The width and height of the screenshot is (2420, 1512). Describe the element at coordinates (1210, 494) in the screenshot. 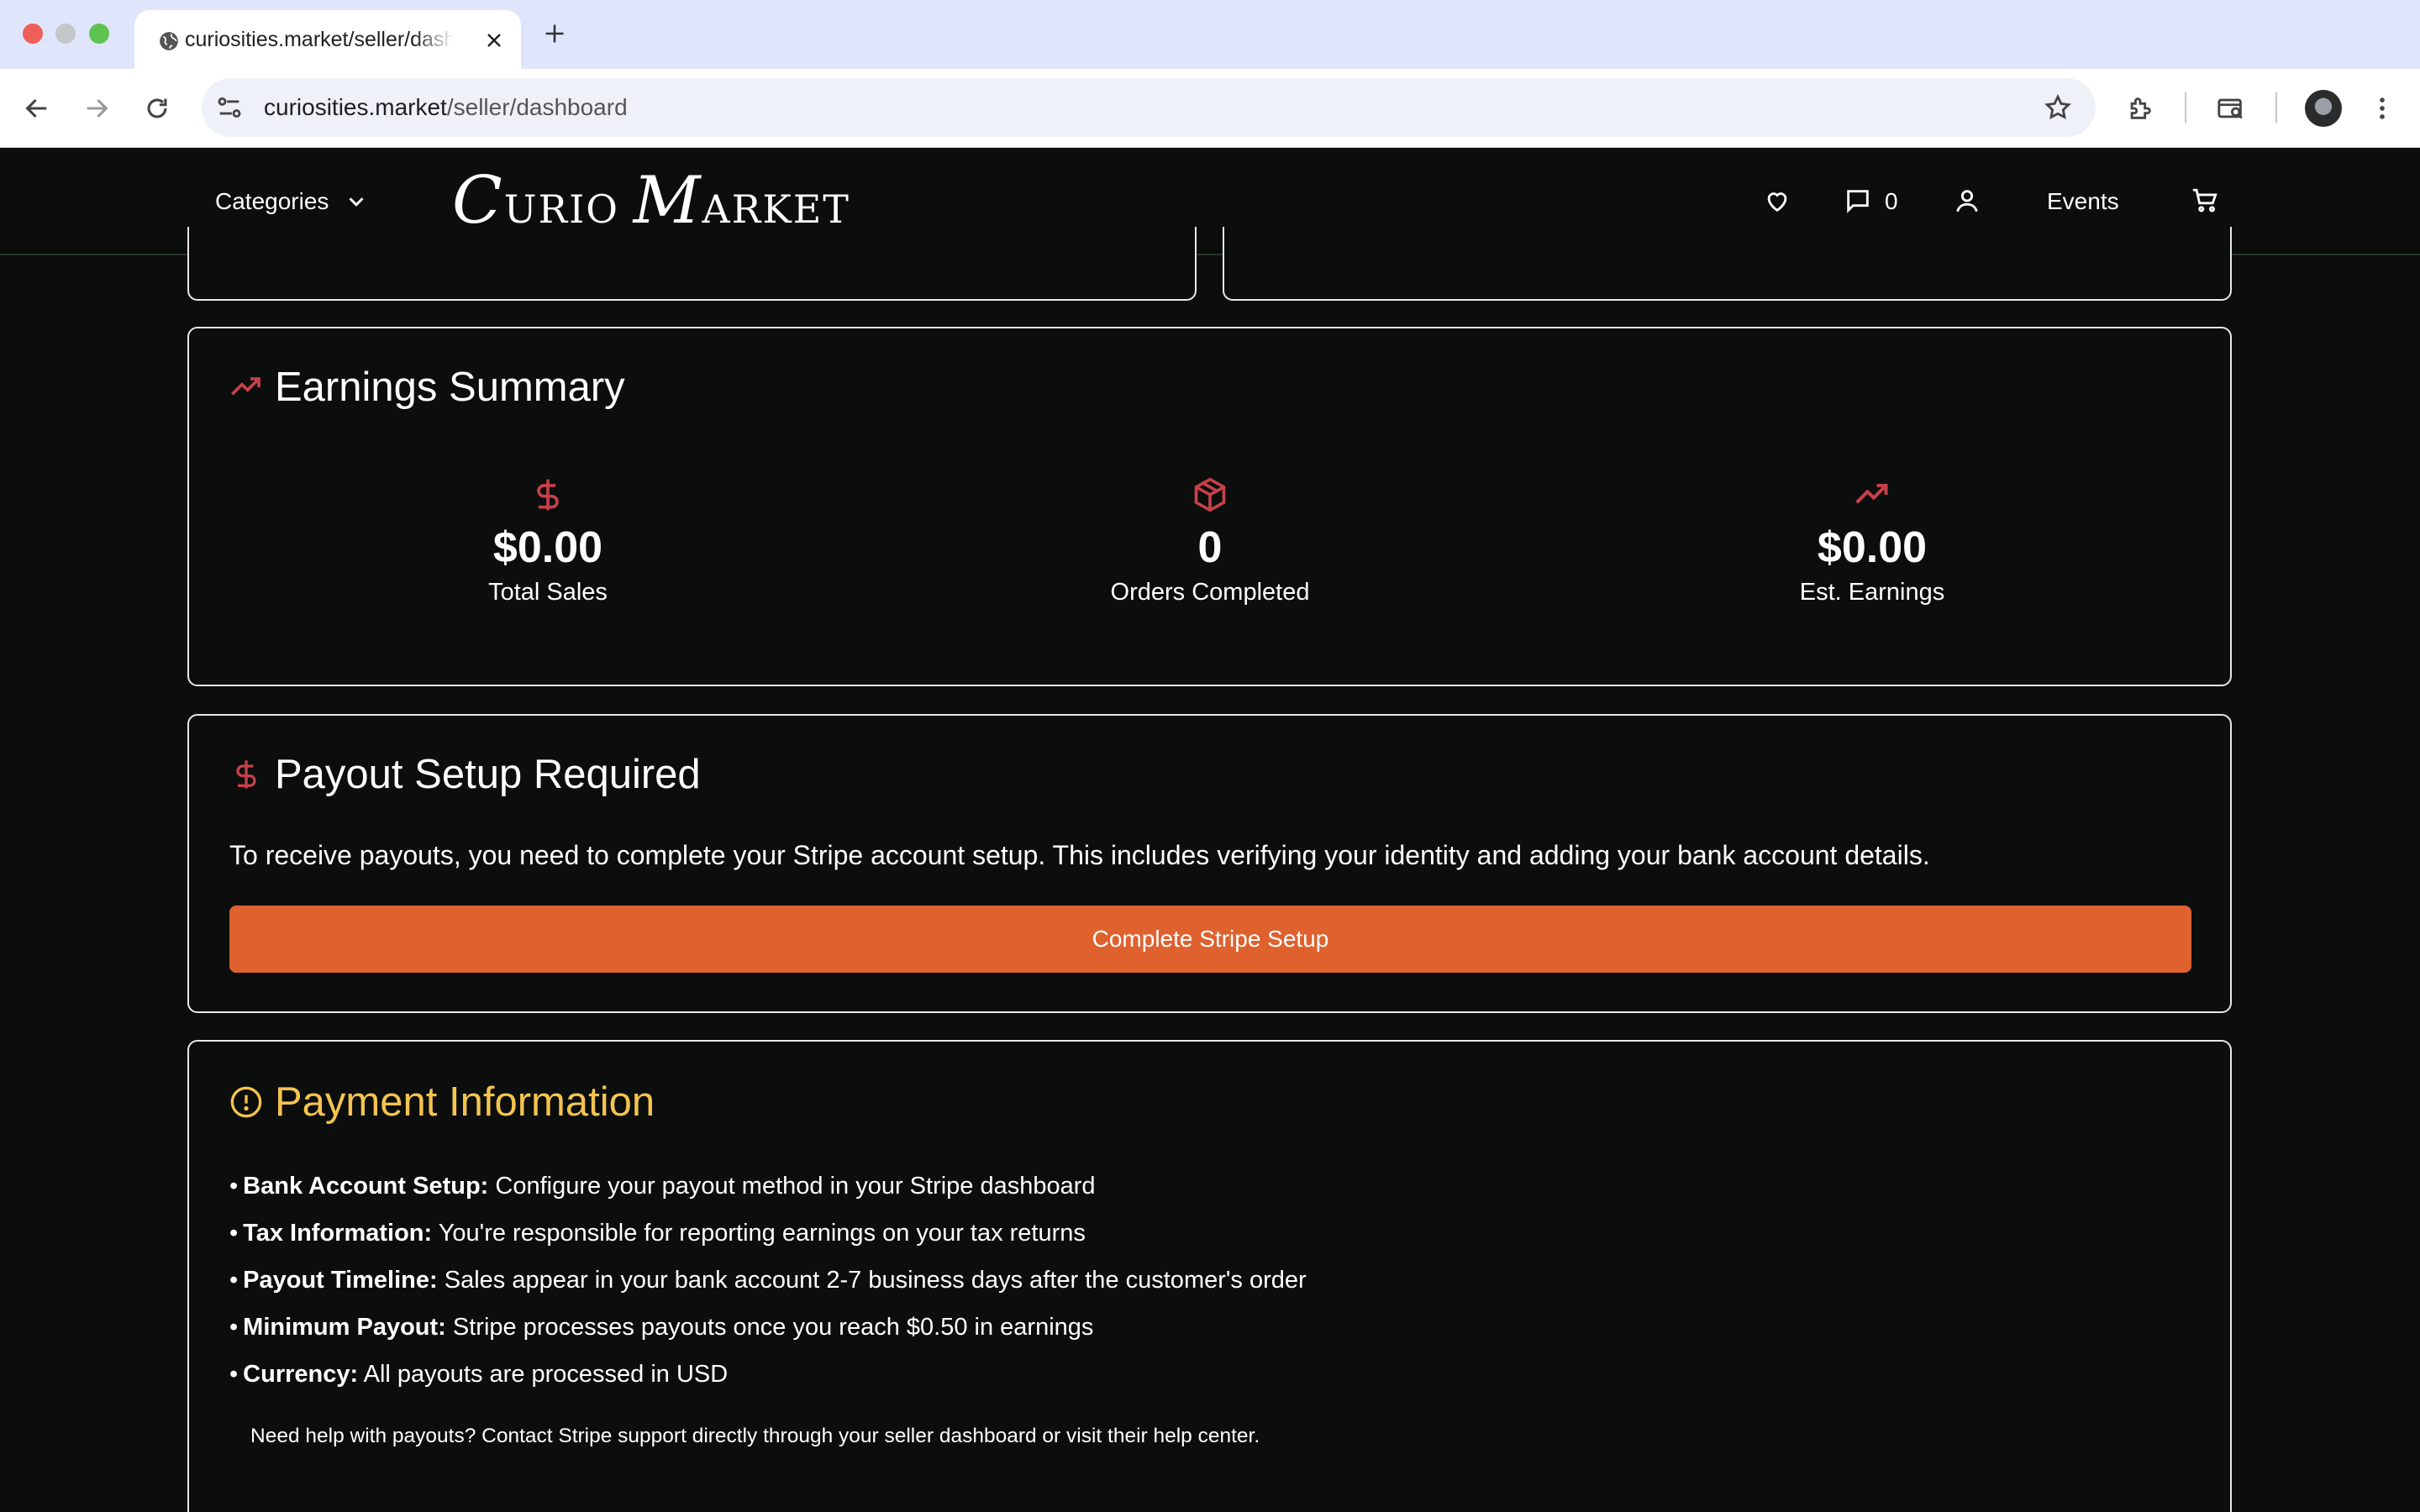

I see `package-icon` at that location.